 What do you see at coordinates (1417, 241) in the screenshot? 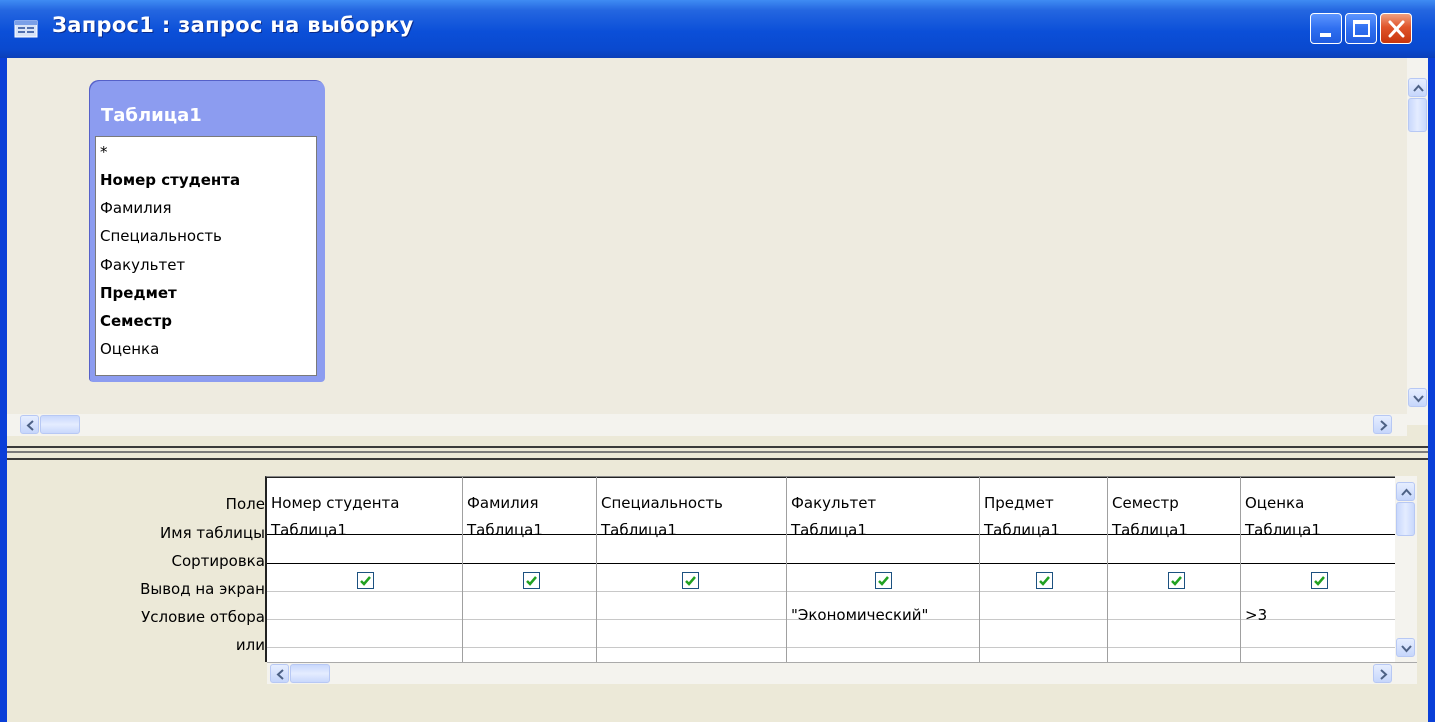
I see `table-pane-vertical-scrollbar` at bounding box center [1417, 241].